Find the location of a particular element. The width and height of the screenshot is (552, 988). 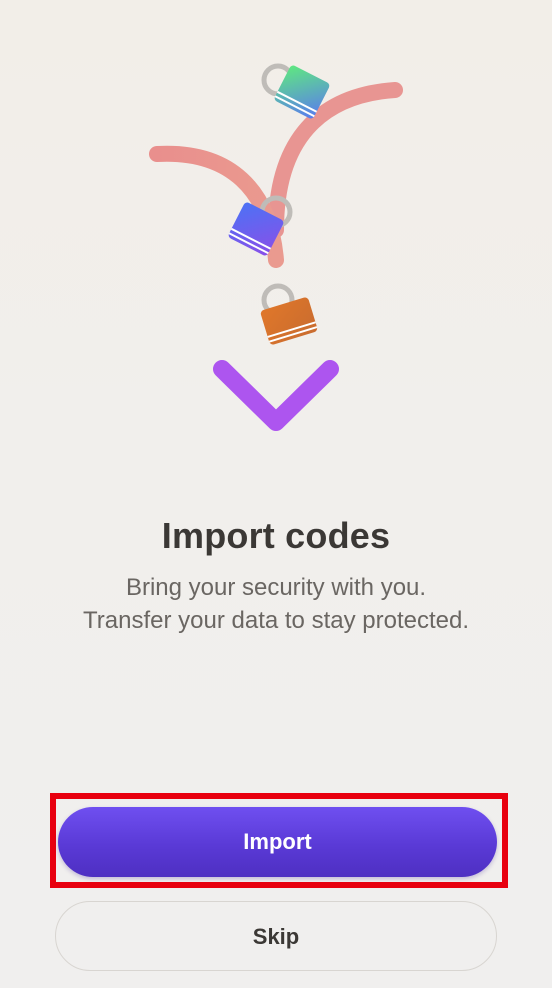

subtitle-line-1: Bring your security with you. is located at coordinates (276, 587).